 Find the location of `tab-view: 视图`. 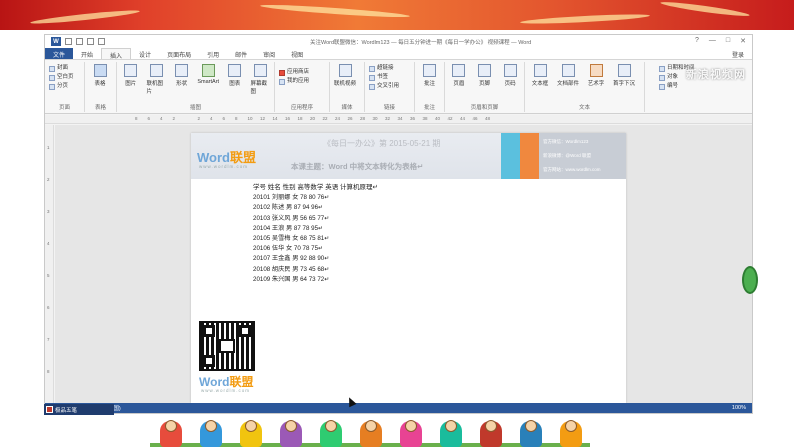

tab-view: 视图 is located at coordinates (297, 53).